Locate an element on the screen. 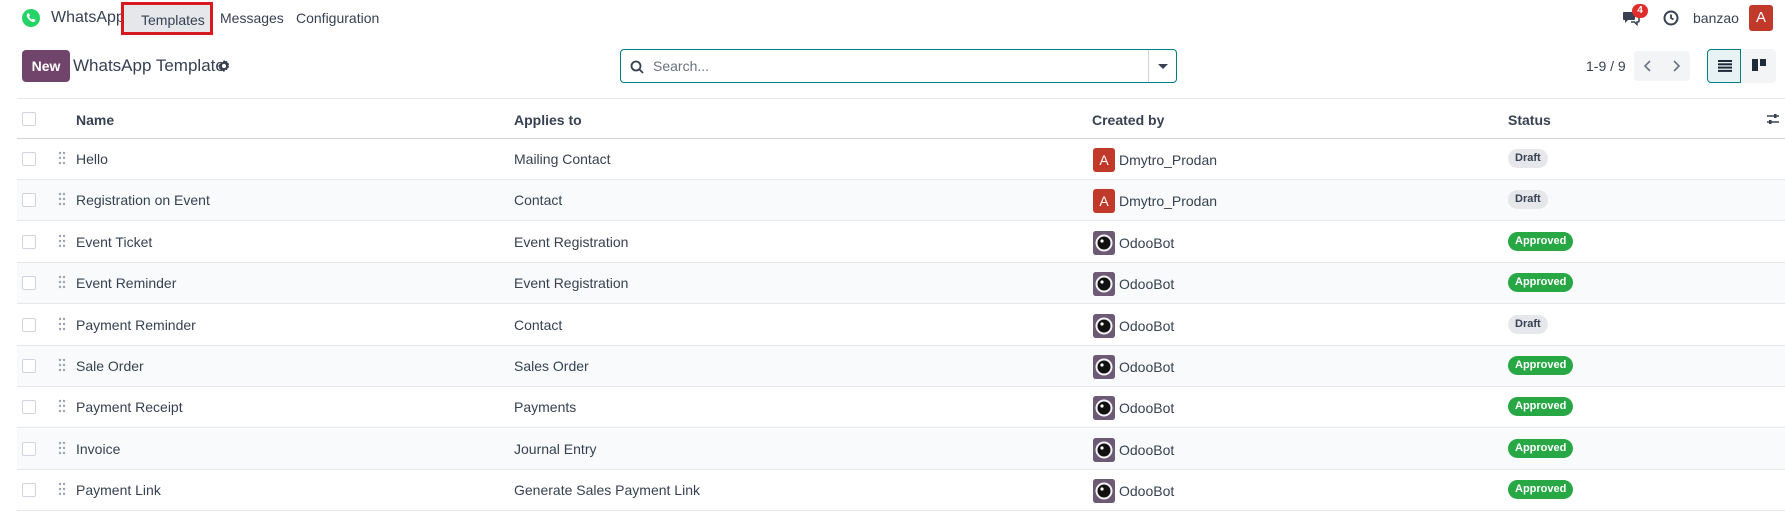  search-icon is located at coordinates (637, 67).